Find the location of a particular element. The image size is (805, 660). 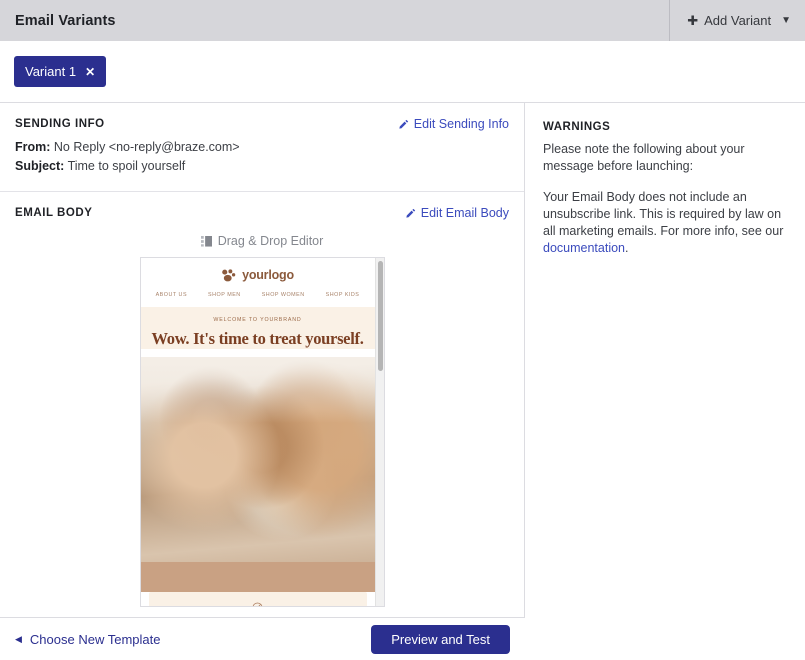

broken-image-icon is located at coordinates (257, 604).